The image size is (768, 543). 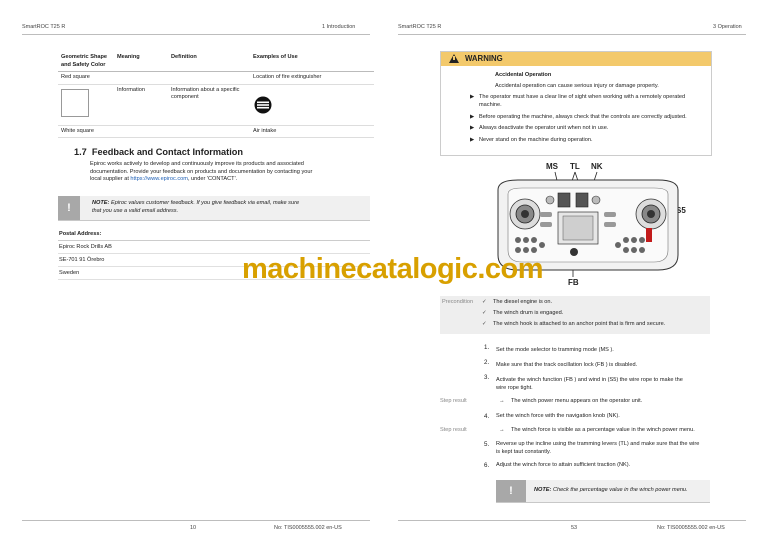 I want to click on section-heading: 1.7 Feedback and Contact Information, so click(x=158, y=152).